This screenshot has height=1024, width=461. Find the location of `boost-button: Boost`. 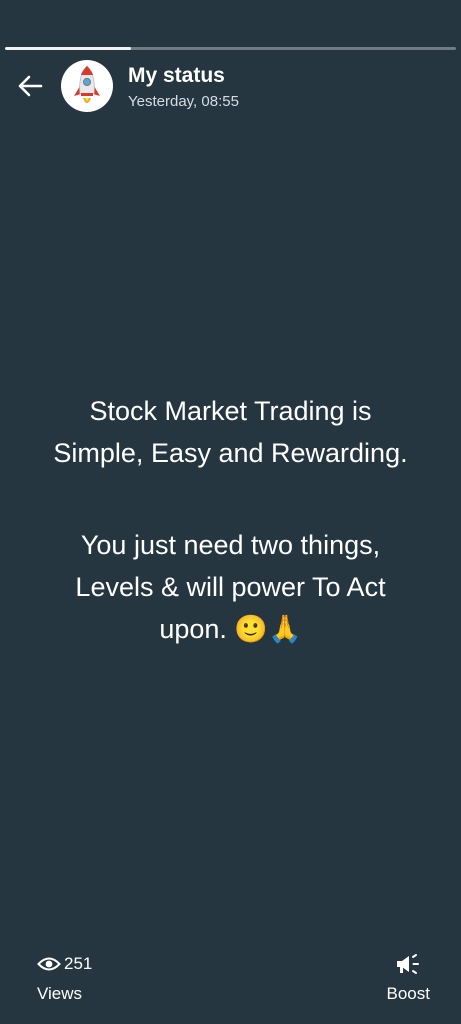

boost-button: Boost is located at coordinates (408, 979).